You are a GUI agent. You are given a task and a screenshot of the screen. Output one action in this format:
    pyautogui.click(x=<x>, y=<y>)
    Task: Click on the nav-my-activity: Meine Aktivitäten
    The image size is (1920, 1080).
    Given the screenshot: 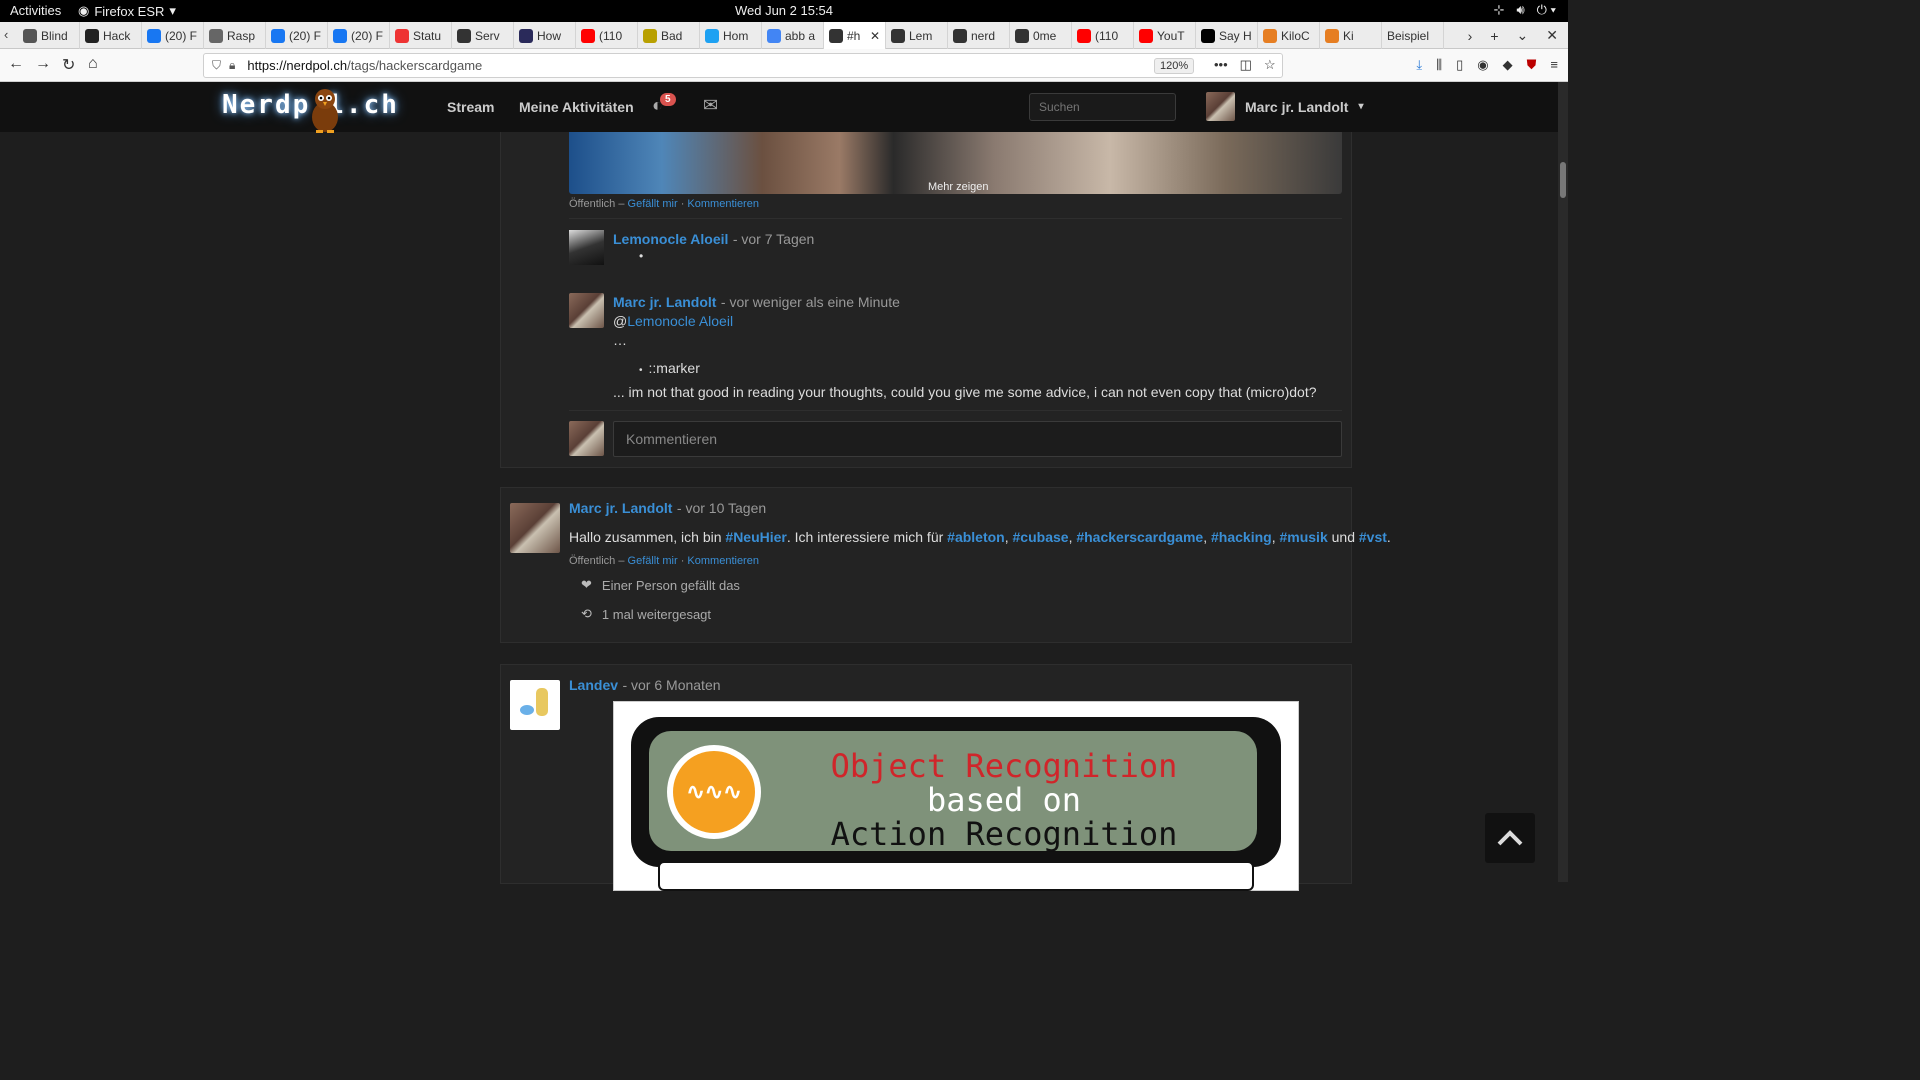 What is the action you would take?
    pyautogui.click(x=576, y=107)
    